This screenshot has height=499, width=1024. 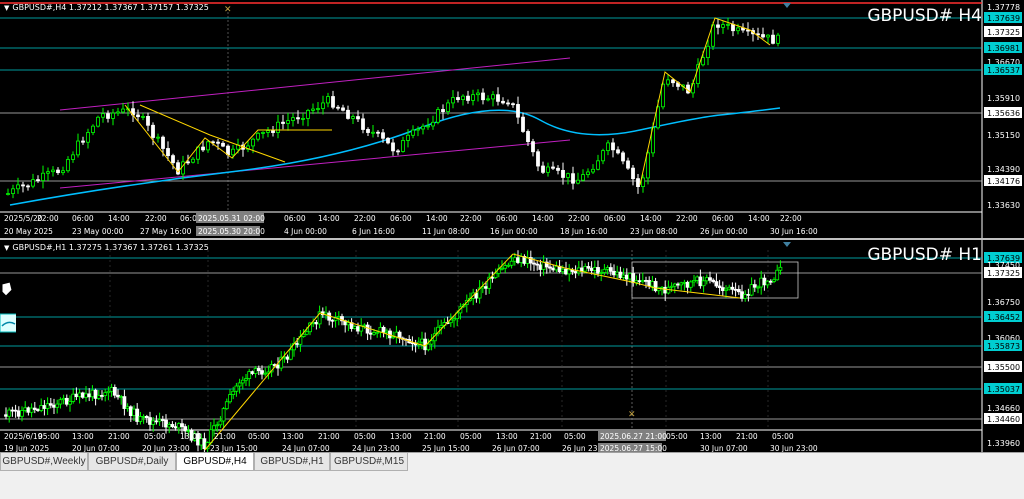 I want to click on price-label: 1.34390, so click(x=1003, y=169).